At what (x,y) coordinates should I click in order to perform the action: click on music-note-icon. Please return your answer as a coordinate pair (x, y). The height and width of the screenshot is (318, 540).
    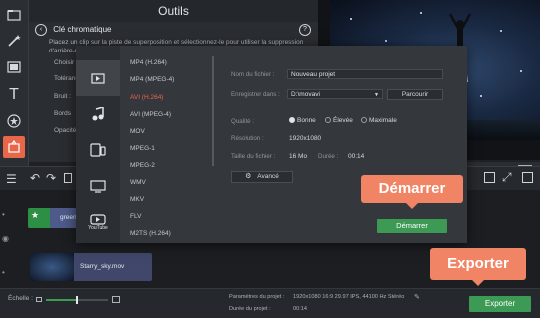
    Looking at the image, I should click on (98, 114).